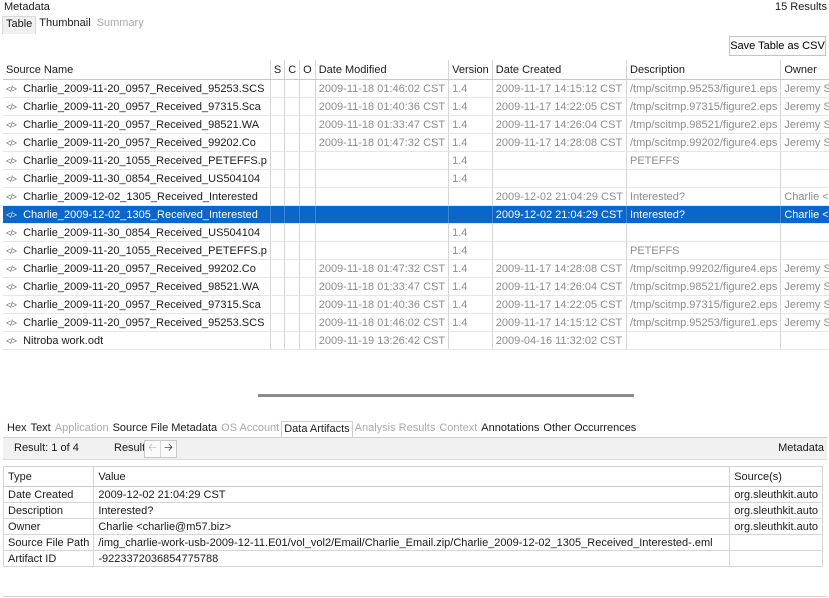 Image resolution: width=829 pixels, height=598 pixels. Describe the element at coordinates (395, 428) in the screenshot. I see `tab-analysis-results: Analysis Results` at that location.